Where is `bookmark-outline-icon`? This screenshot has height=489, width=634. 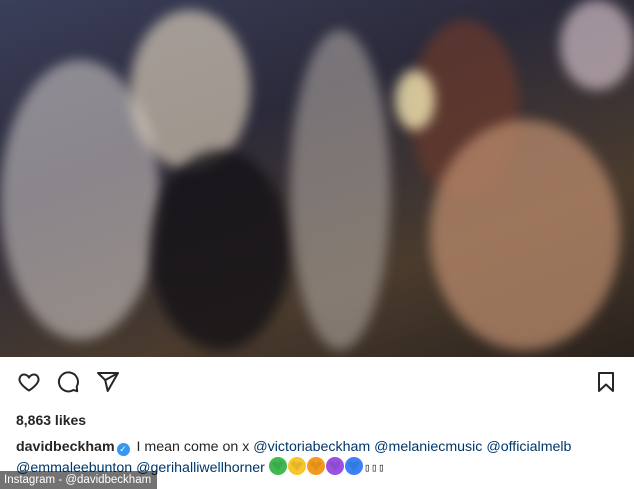
bookmark-outline-icon is located at coordinates (606, 384).